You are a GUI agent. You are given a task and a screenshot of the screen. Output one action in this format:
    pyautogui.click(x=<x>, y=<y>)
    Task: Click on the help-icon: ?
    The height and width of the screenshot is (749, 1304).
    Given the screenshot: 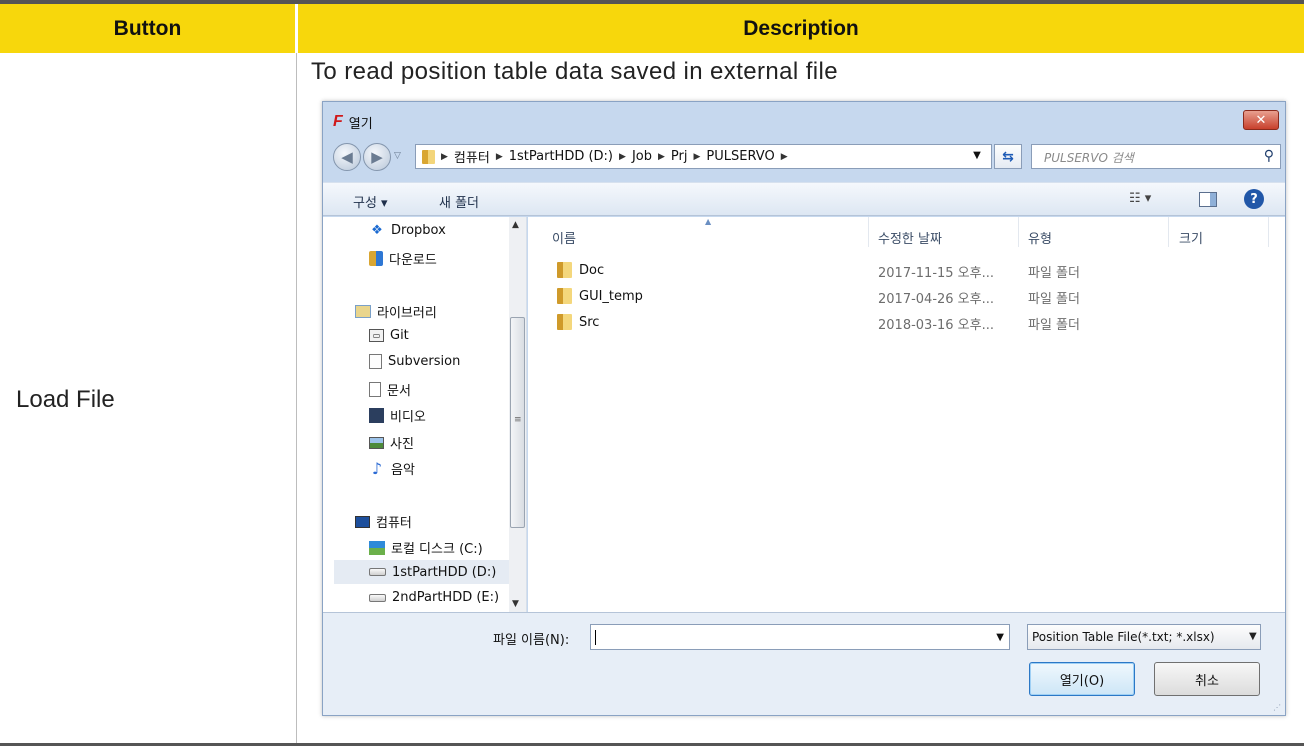 What is the action you would take?
    pyautogui.click(x=1254, y=199)
    